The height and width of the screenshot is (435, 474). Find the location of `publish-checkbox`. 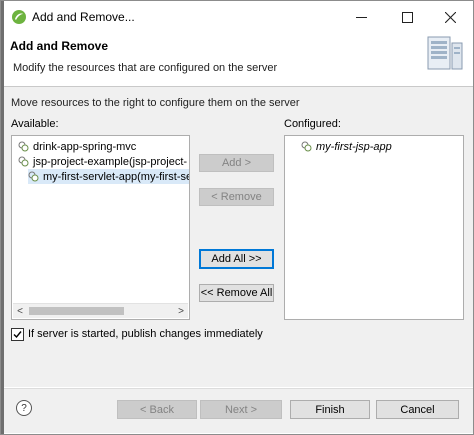

publish-checkbox is located at coordinates (17, 334).